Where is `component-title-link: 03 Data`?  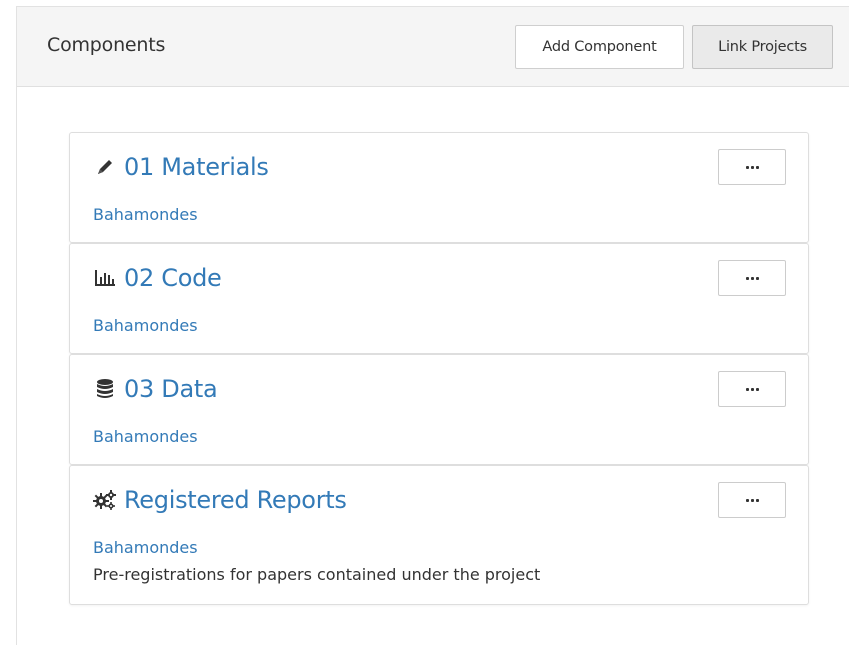
component-title-link: 03 Data is located at coordinates (155, 389).